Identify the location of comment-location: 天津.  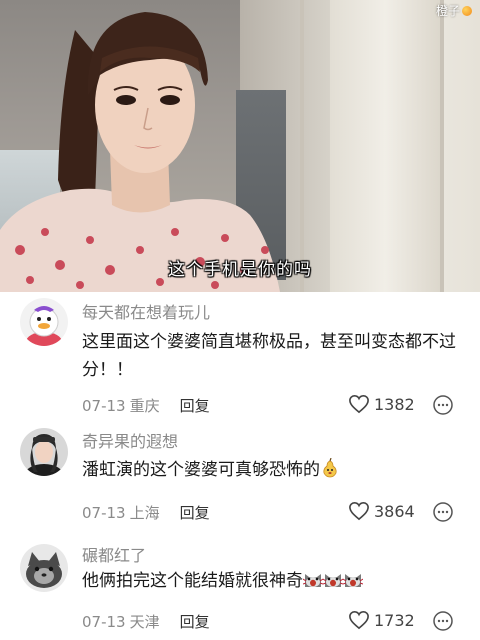
(144, 622).